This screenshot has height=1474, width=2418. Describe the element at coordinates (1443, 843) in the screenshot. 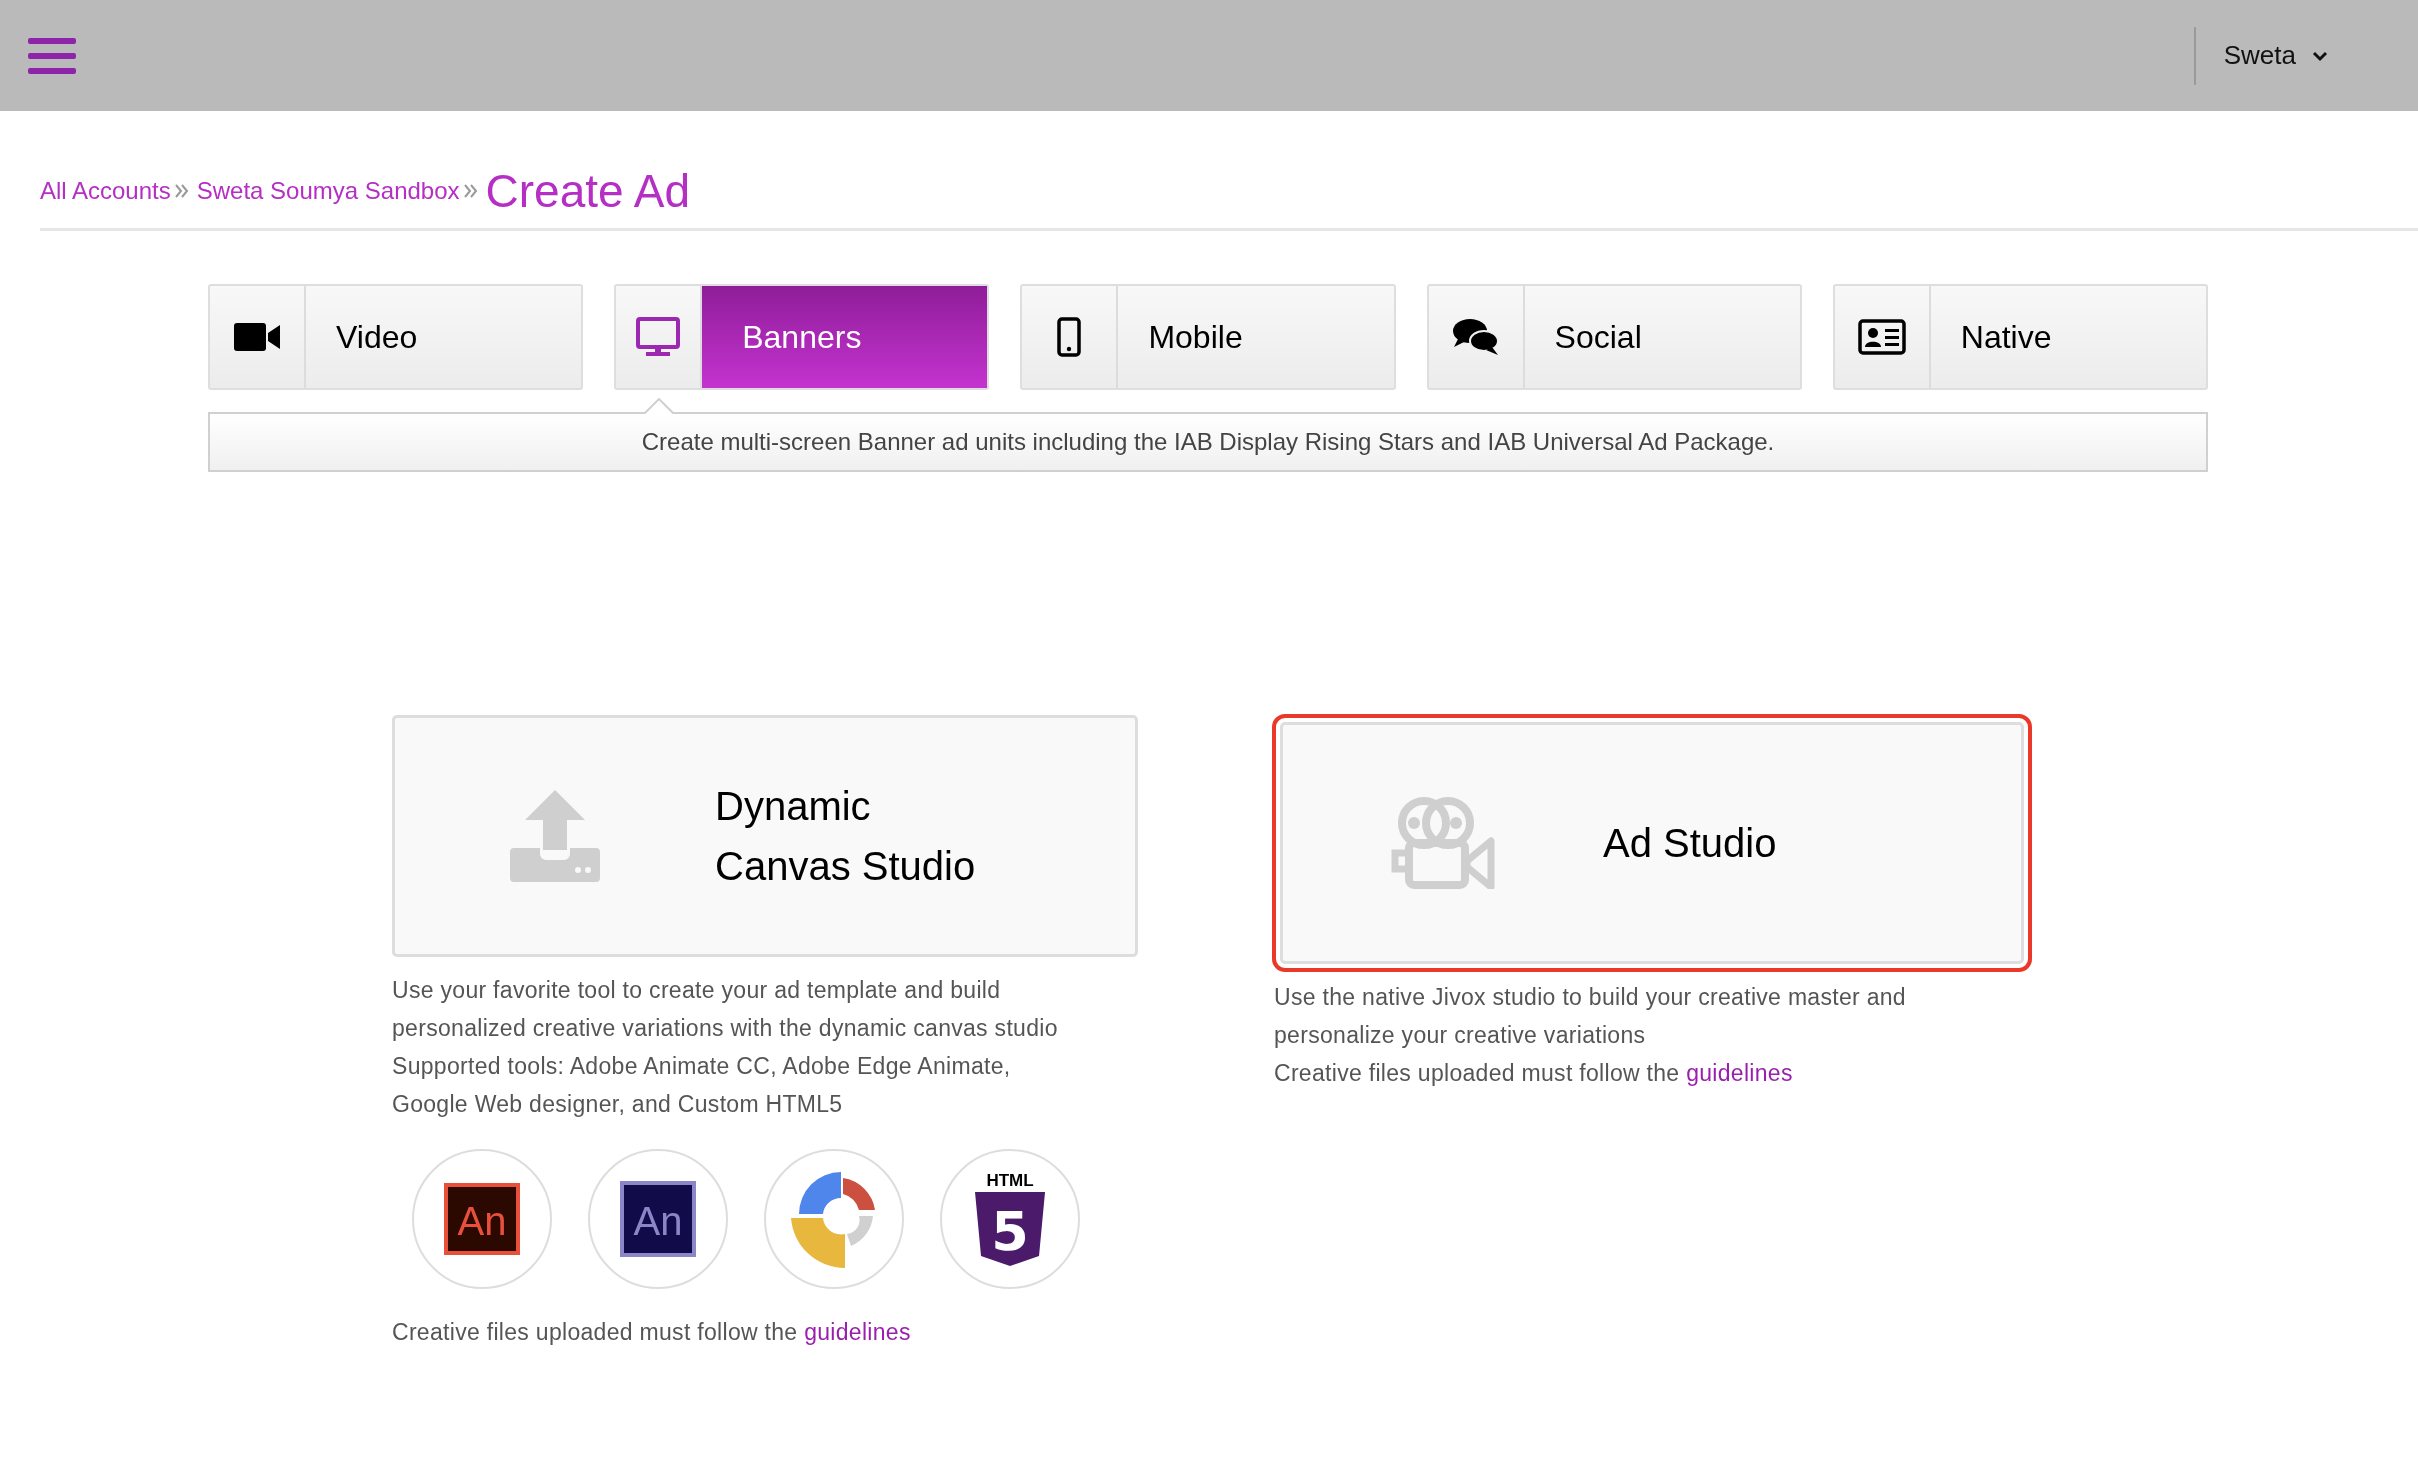

I see `movie-camera-icon` at that location.